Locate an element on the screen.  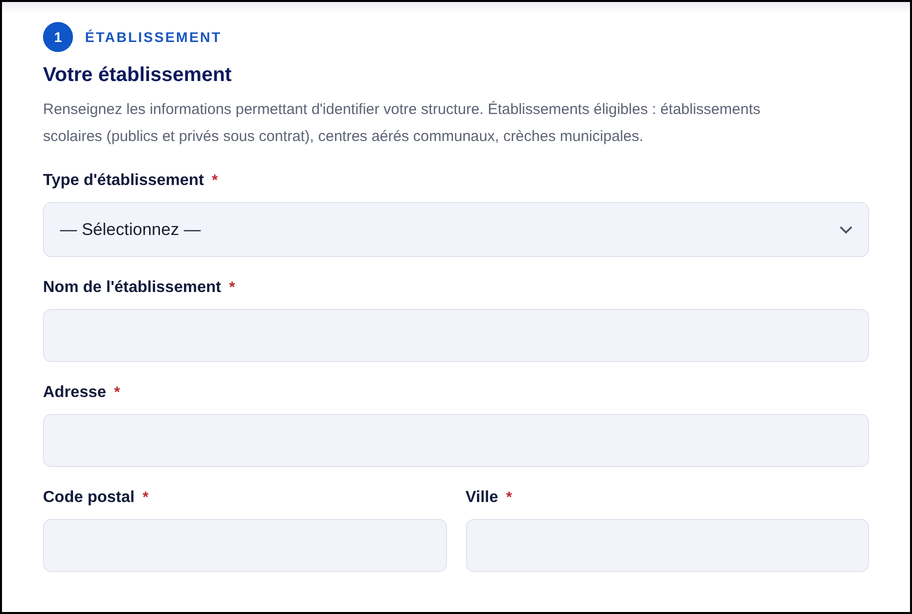
step-label: ÉTABLISSEMENT is located at coordinates (153, 37).